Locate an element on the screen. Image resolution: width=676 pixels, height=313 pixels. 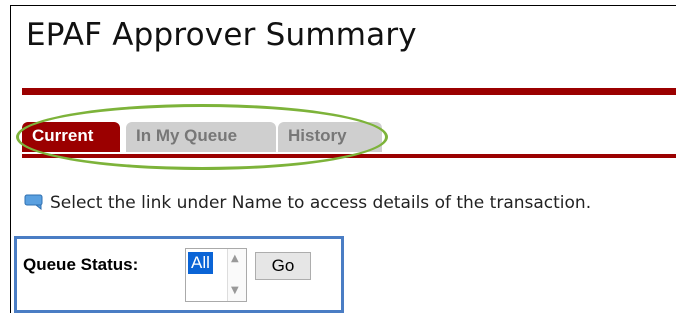
tab-bar: Current In My Queue History is located at coordinates (202, 139).